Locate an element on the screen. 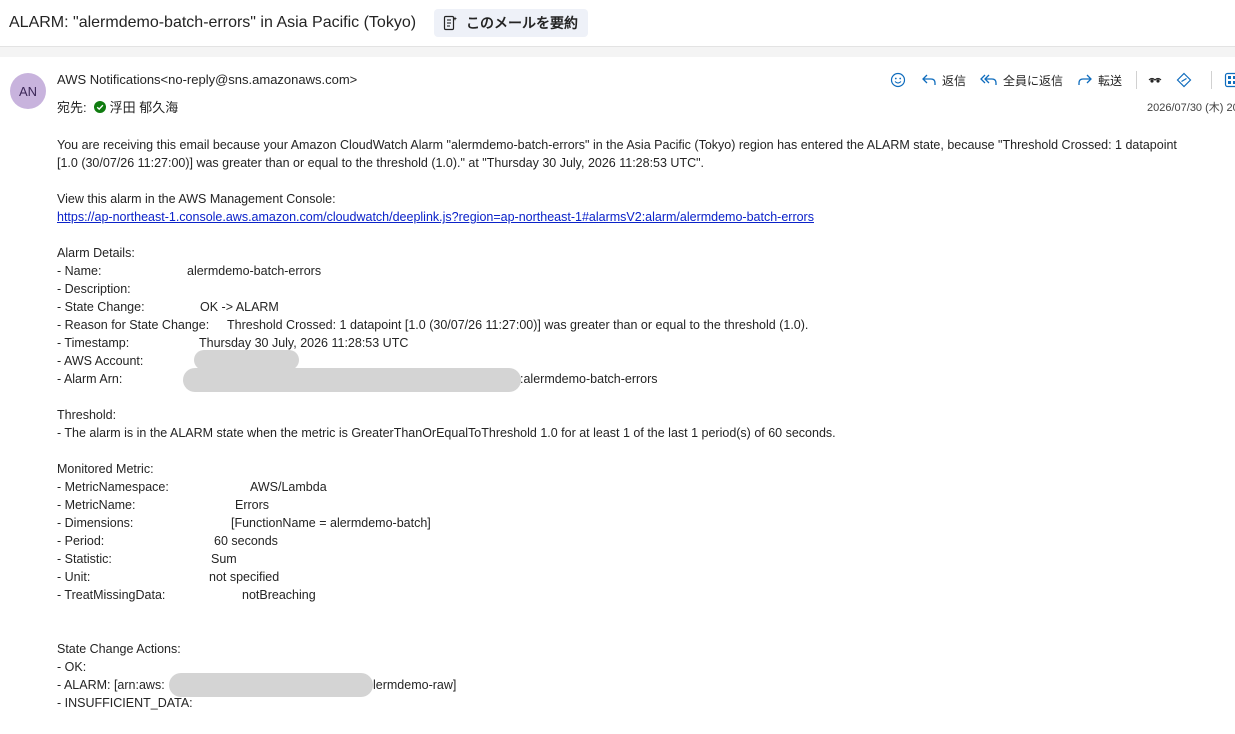 The height and width of the screenshot is (734, 1235). metric-key: - MetricNamespace: is located at coordinates (113, 487).